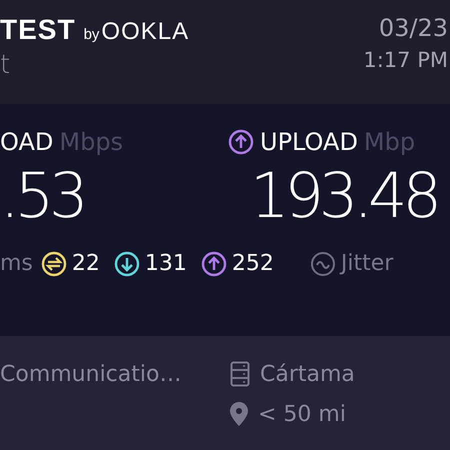 This screenshot has width=450, height=450. Describe the element at coordinates (241, 142) in the screenshot. I see `upload-icon` at that location.